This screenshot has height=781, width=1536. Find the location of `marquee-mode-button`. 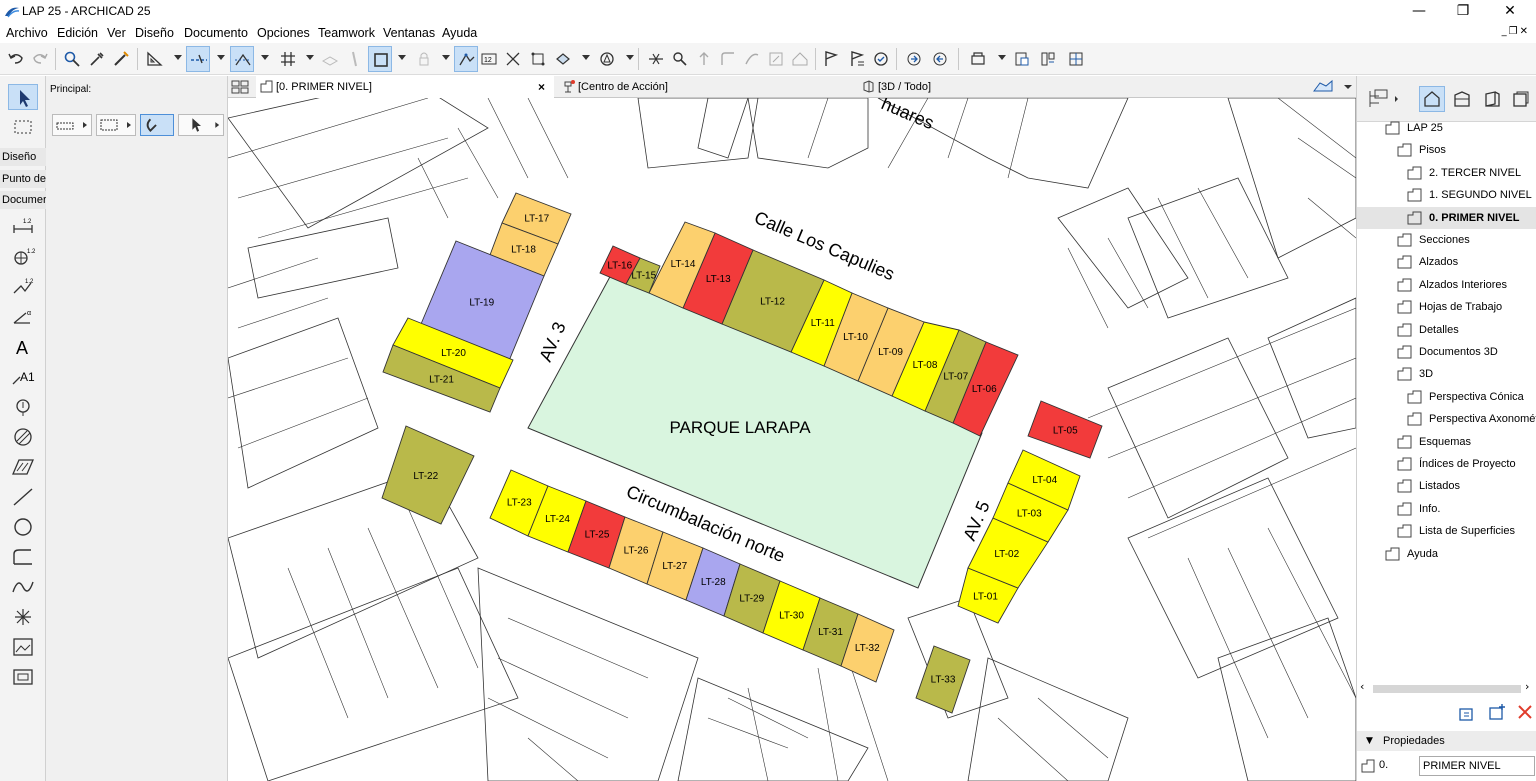

marquee-mode-button is located at coordinates (116, 125).